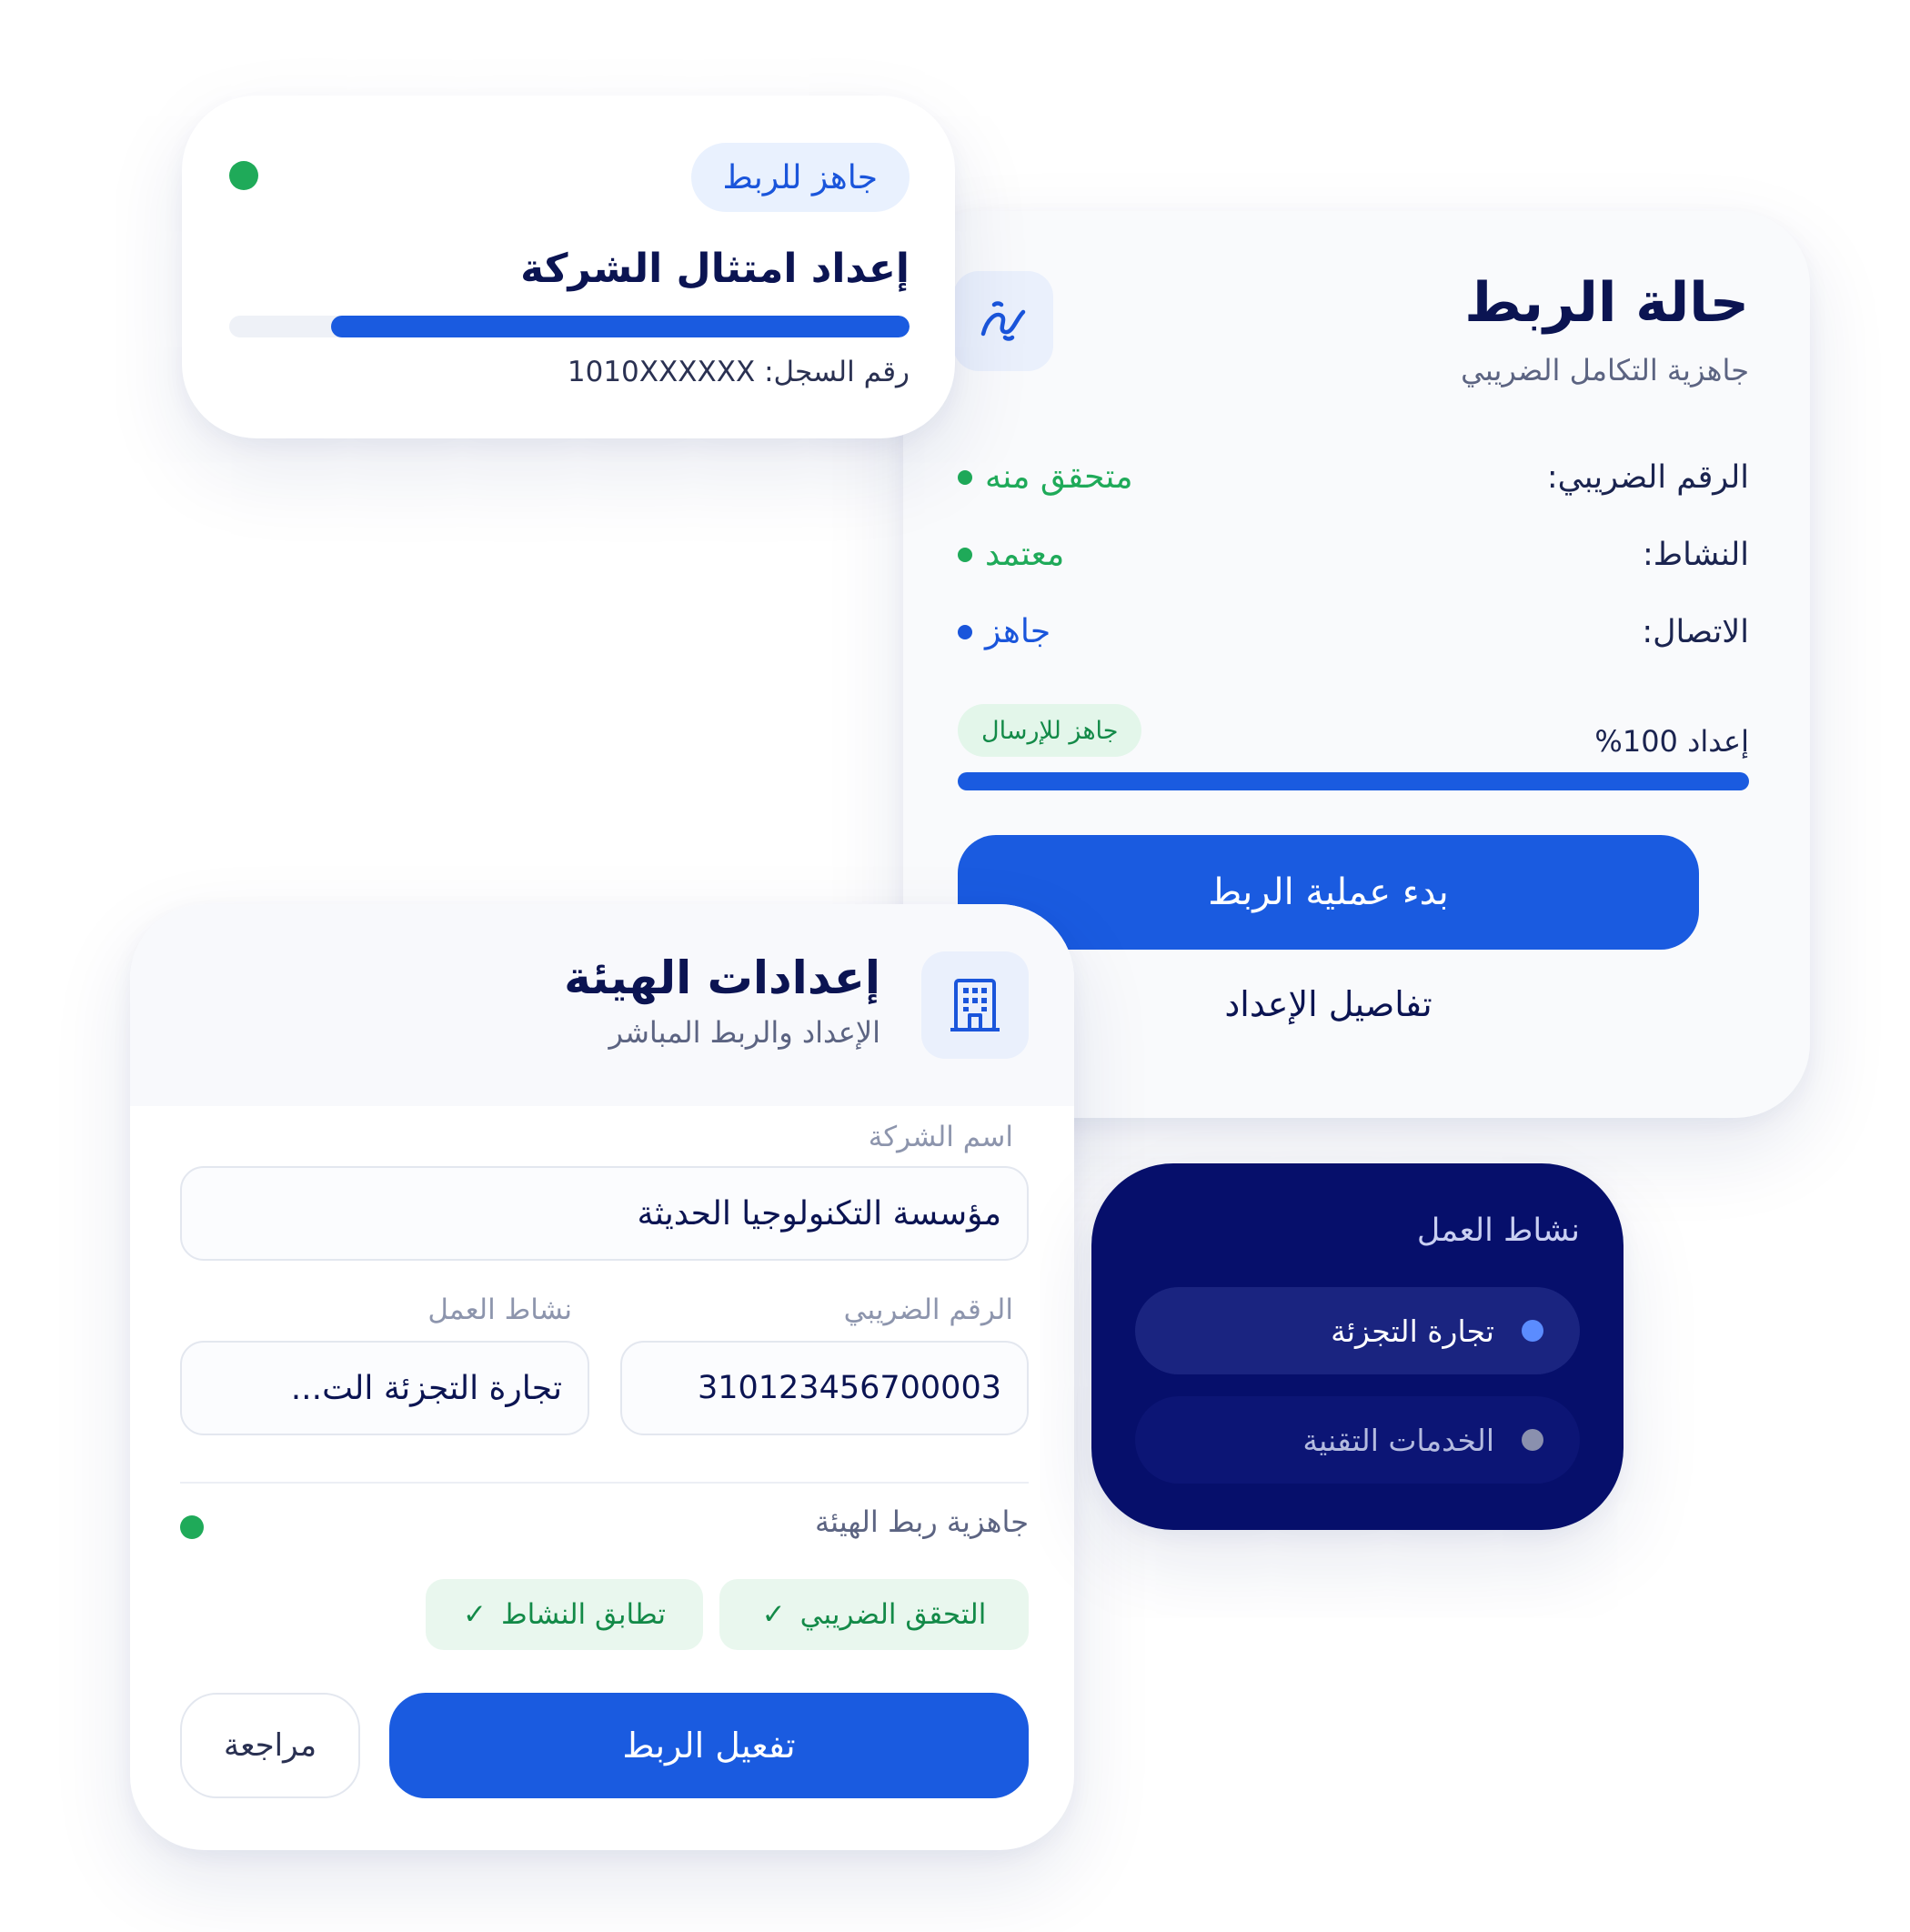  What do you see at coordinates (1532, 1440) in the screenshot?
I see `option-dot` at bounding box center [1532, 1440].